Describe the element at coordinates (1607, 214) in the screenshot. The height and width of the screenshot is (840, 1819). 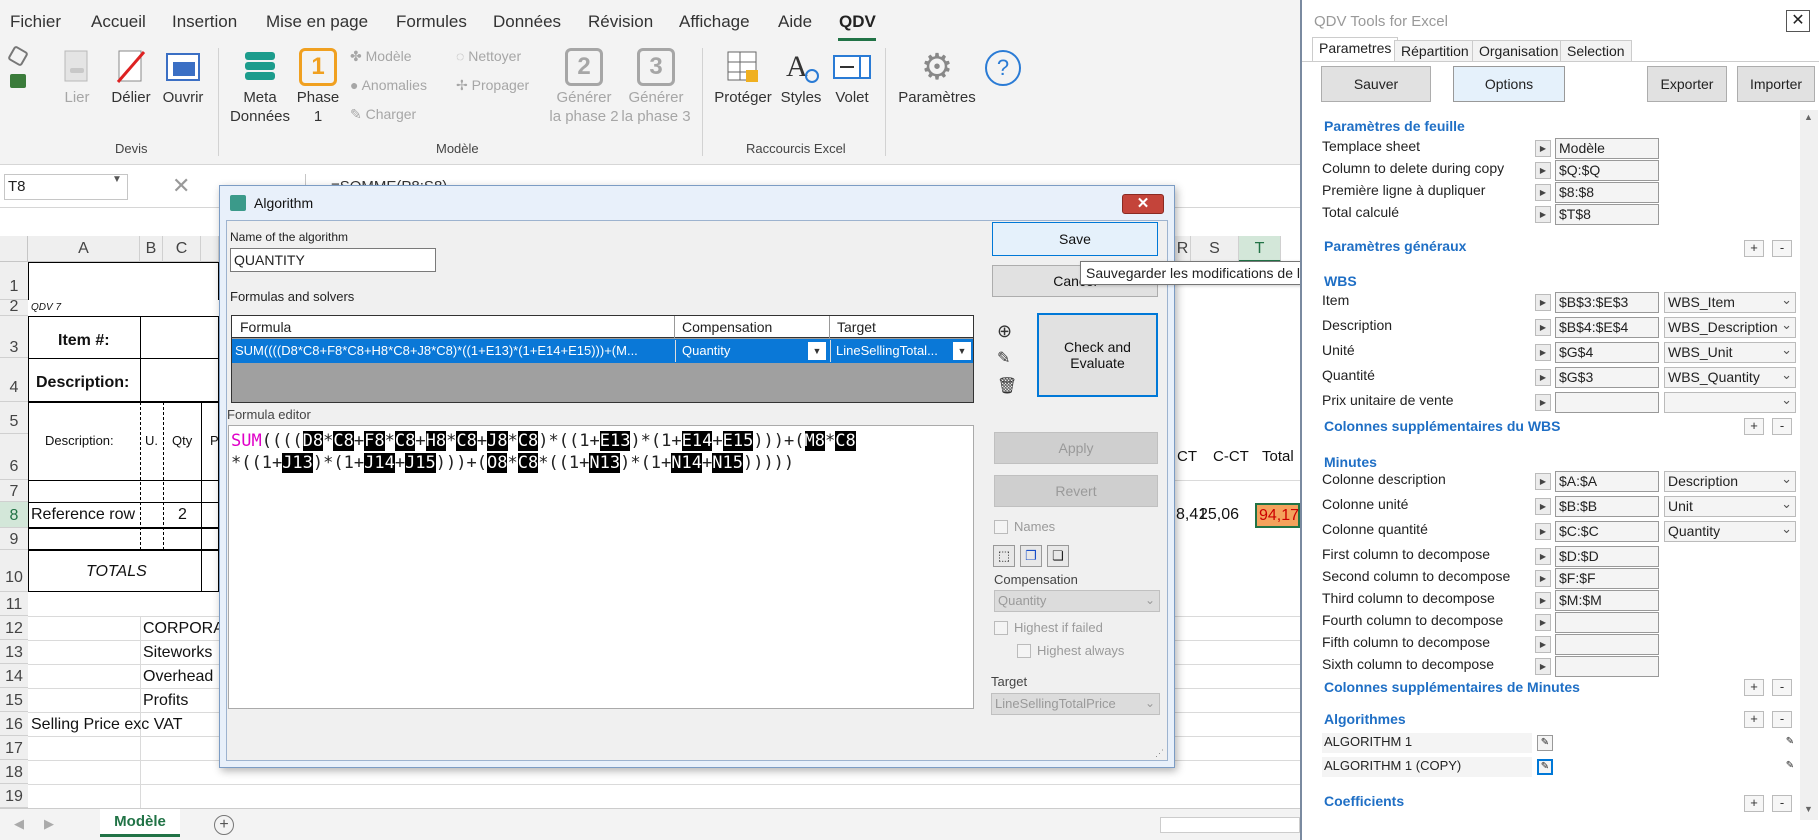
I see `value-total: $T$8` at that location.